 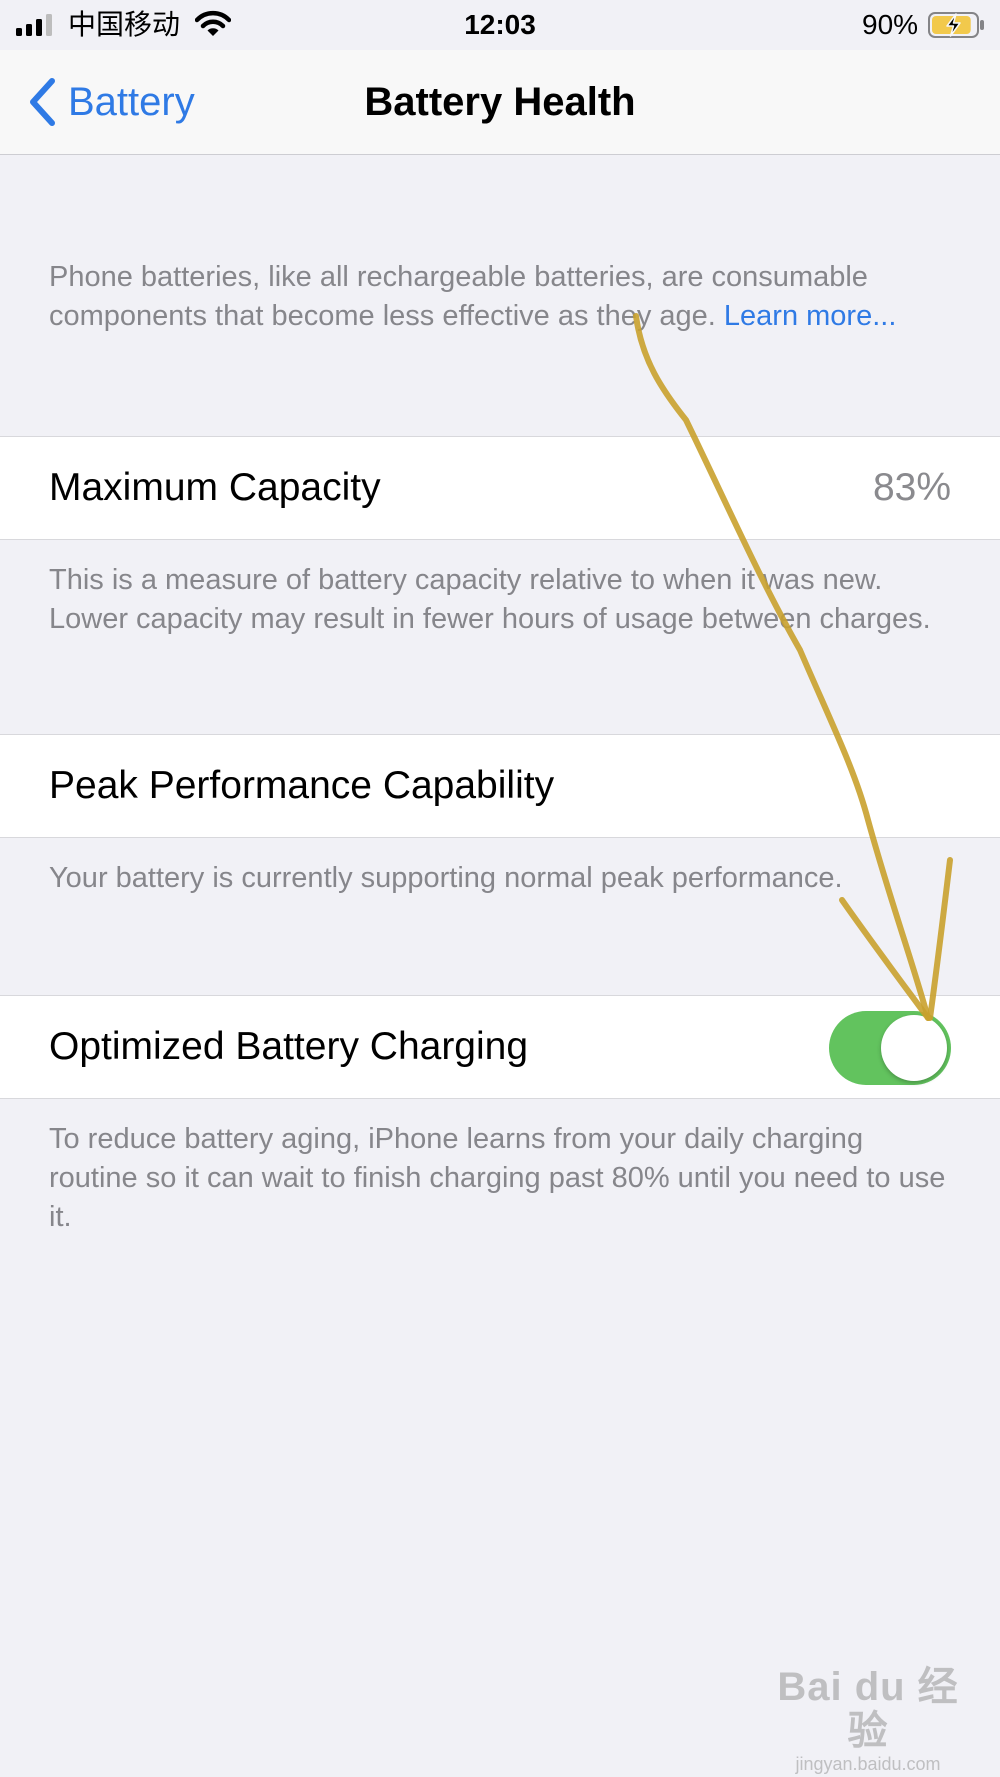 I want to click on battery-percent: 90%, so click(x=890, y=24).